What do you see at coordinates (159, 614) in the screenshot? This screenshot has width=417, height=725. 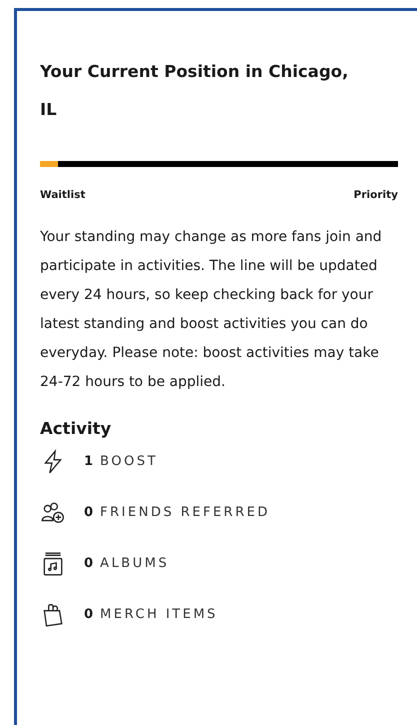 I see `activity-label: MERCH ITEMS` at bounding box center [159, 614].